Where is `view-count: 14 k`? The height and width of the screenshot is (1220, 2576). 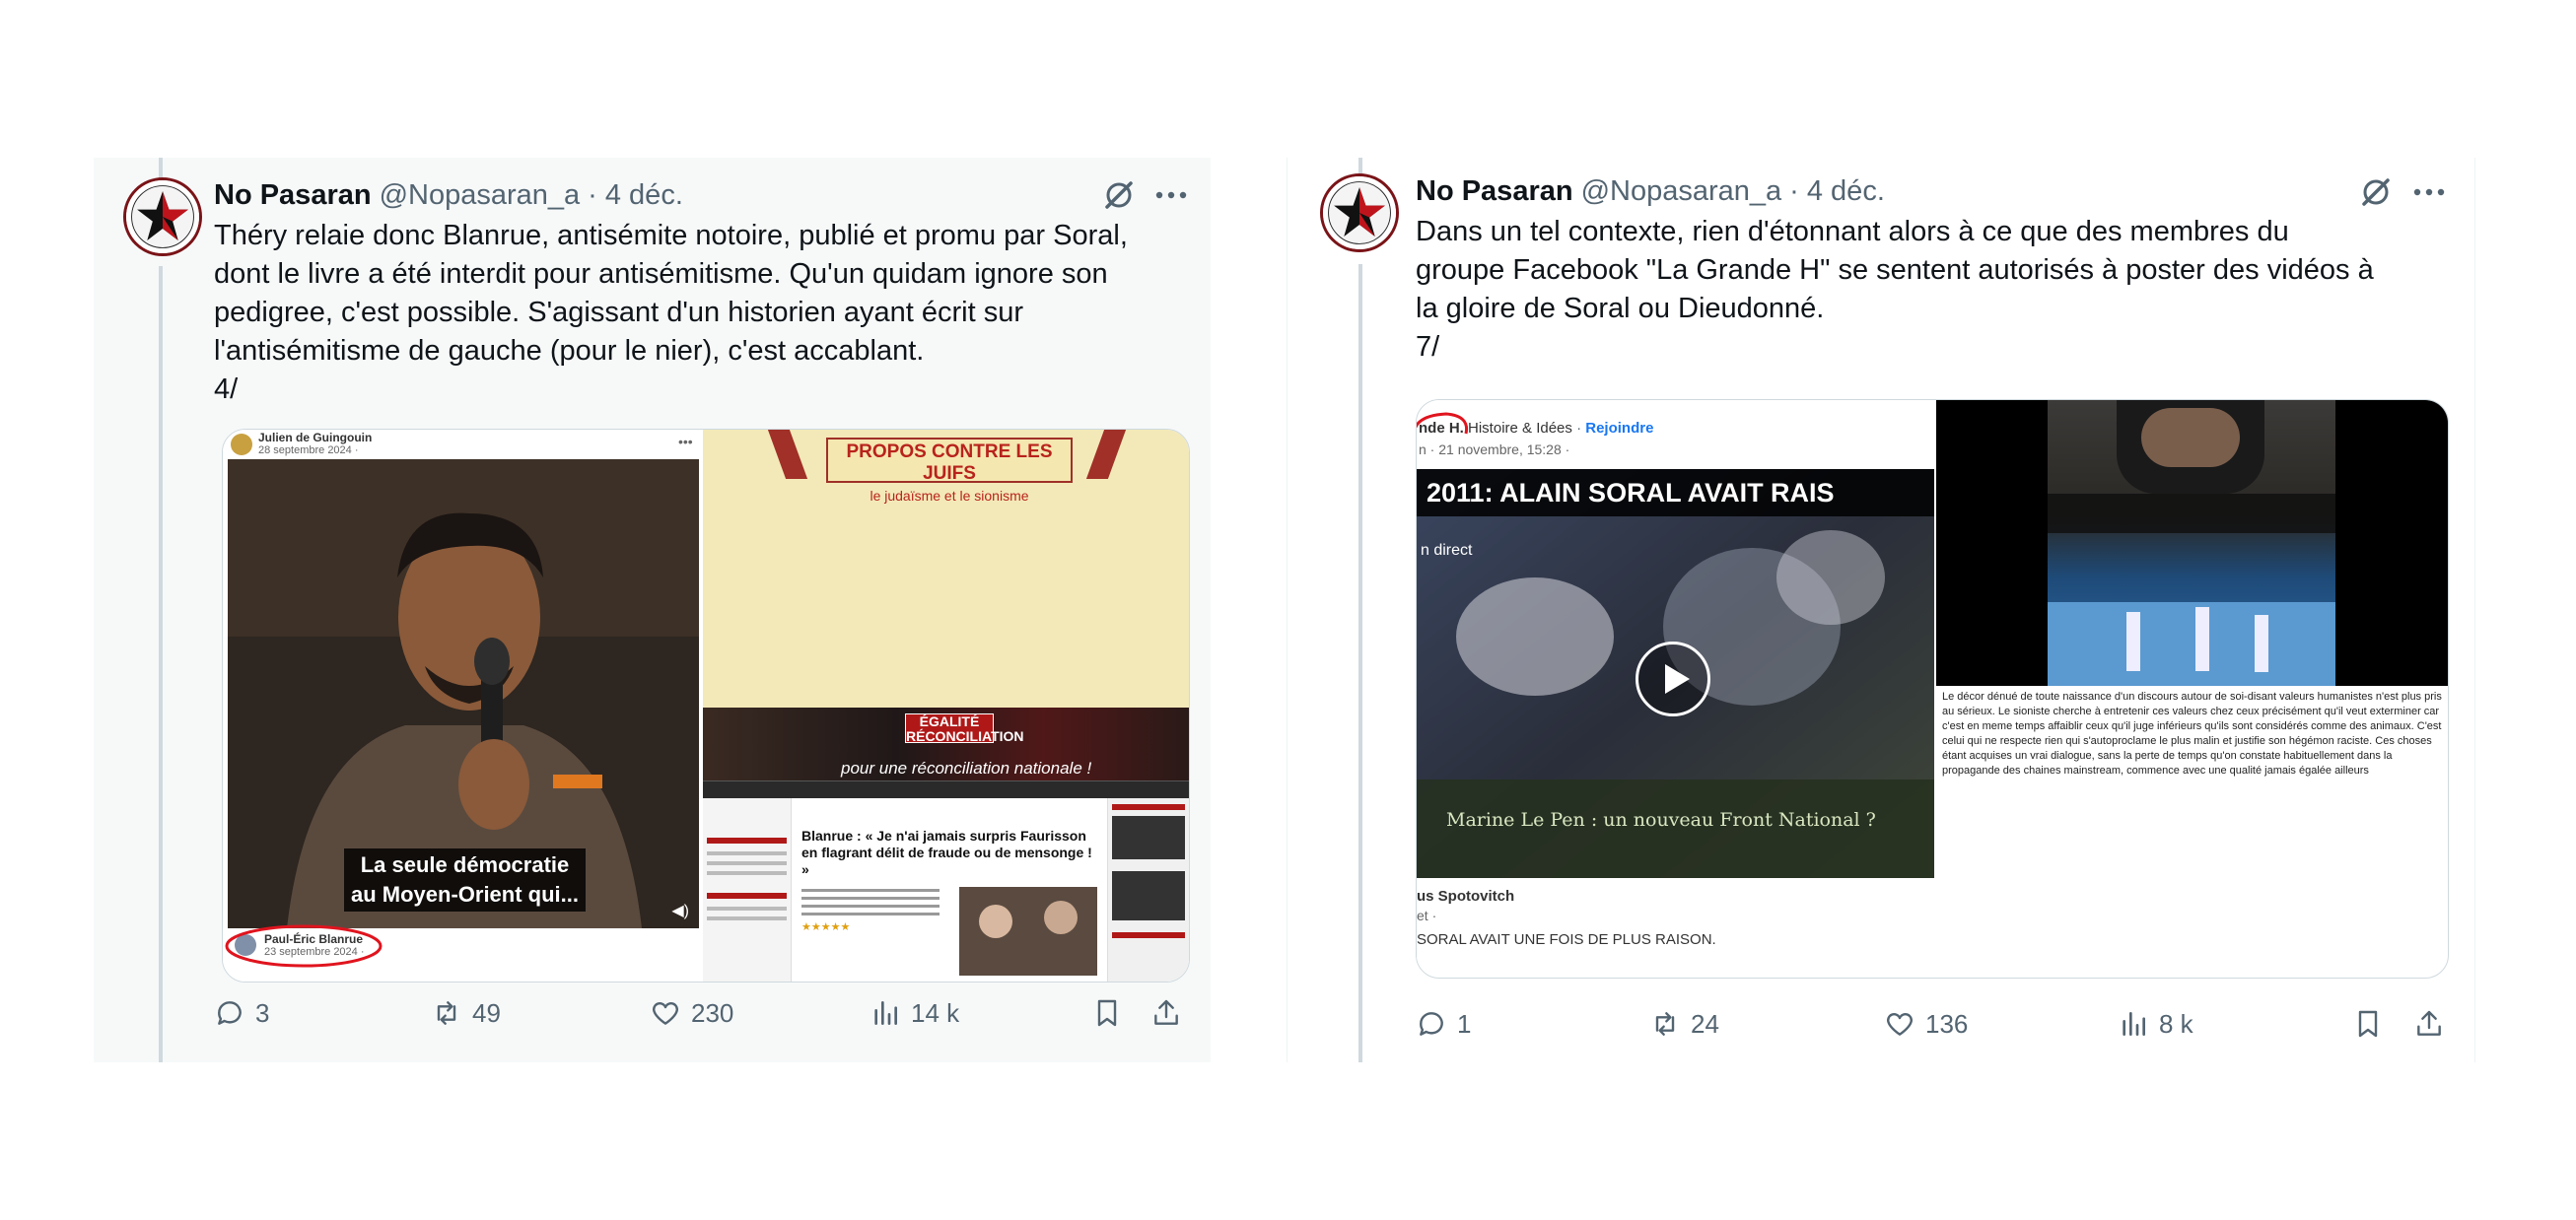 view-count: 14 k is located at coordinates (935, 1012).